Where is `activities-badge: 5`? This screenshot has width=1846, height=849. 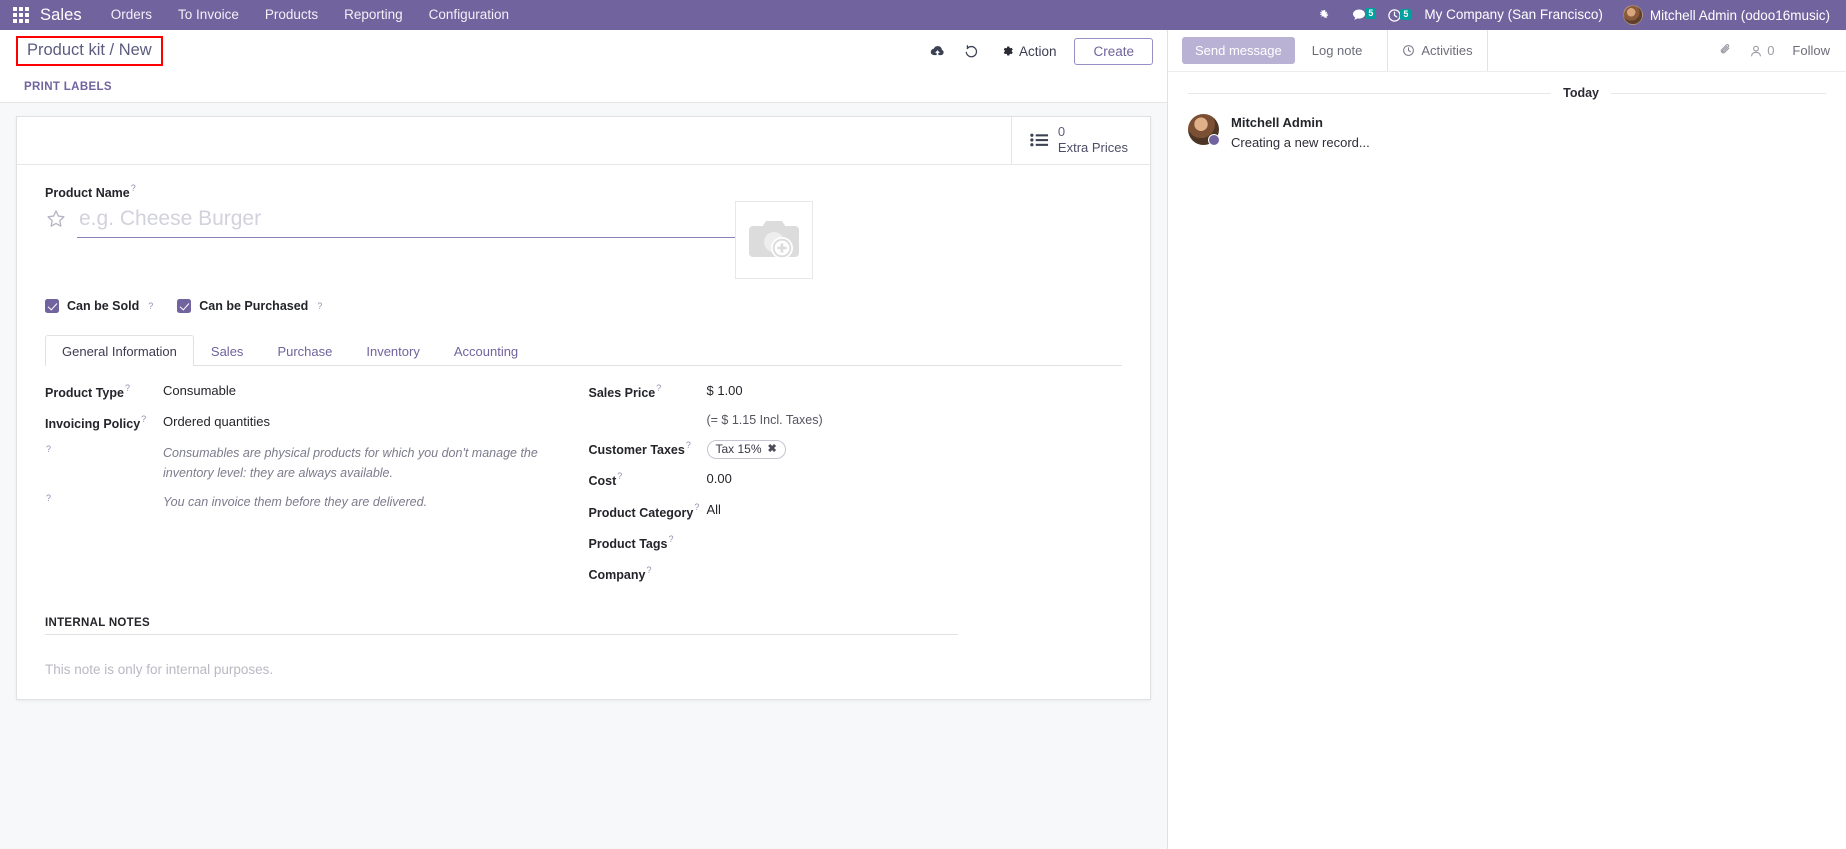 activities-badge: 5 is located at coordinates (1406, 14).